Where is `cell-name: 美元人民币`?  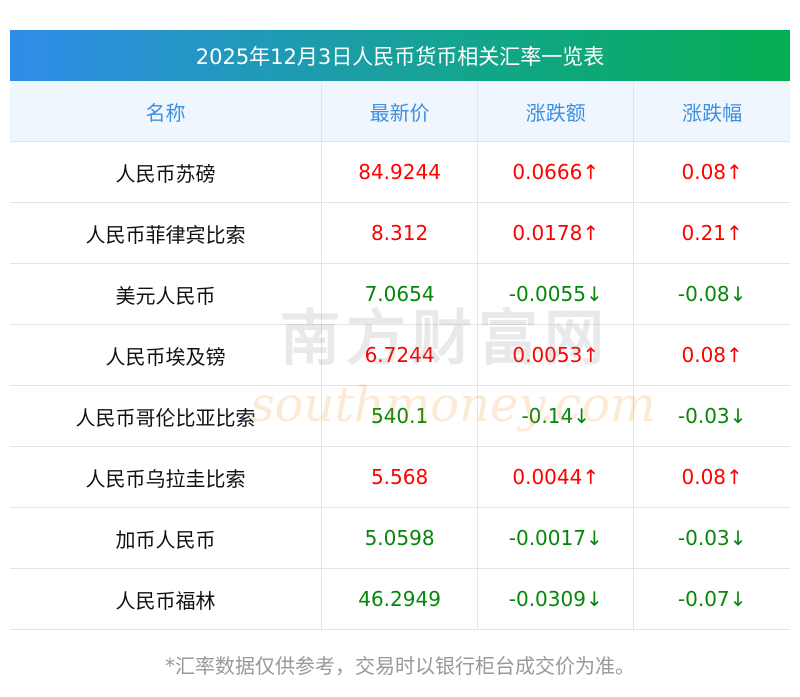 cell-name: 美元人民币 is located at coordinates (166, 294).